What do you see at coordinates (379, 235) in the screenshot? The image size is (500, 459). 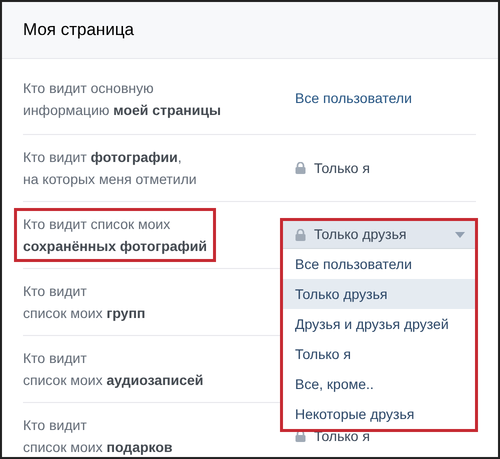 I see `privacy-dropdown: Только друзья` at bounding box center [379, 235].